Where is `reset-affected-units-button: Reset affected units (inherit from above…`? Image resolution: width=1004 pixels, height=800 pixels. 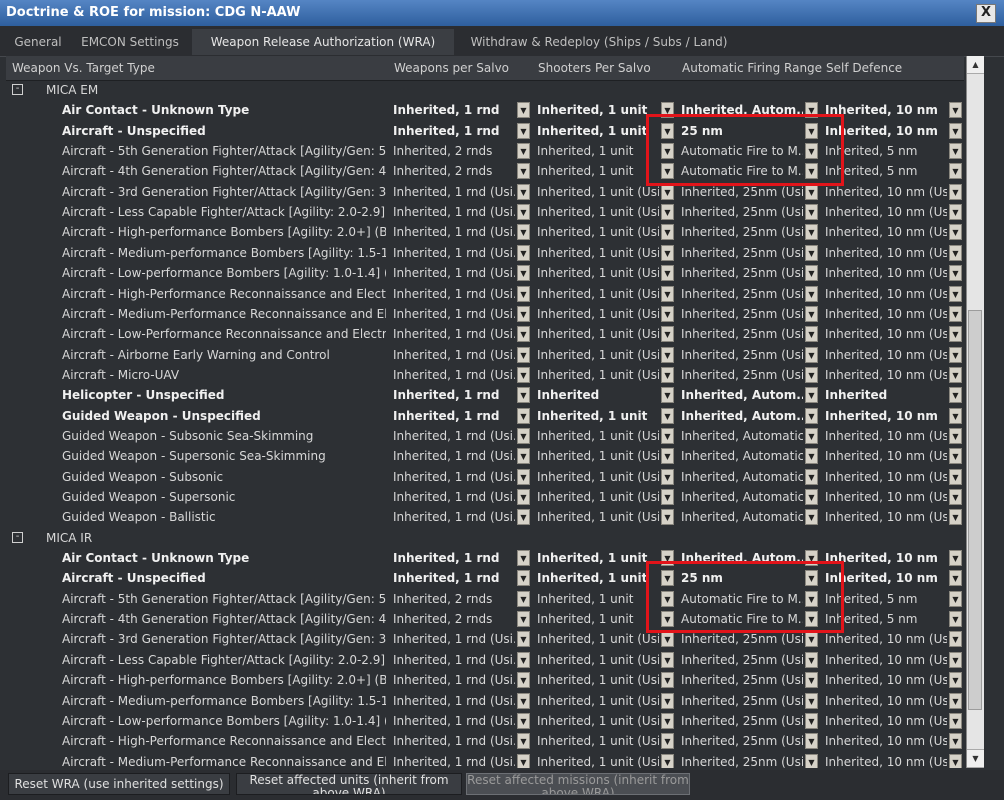 reset-affected-units-button: Reset affected units (inherit from above… is located at coordinates (349, 784).